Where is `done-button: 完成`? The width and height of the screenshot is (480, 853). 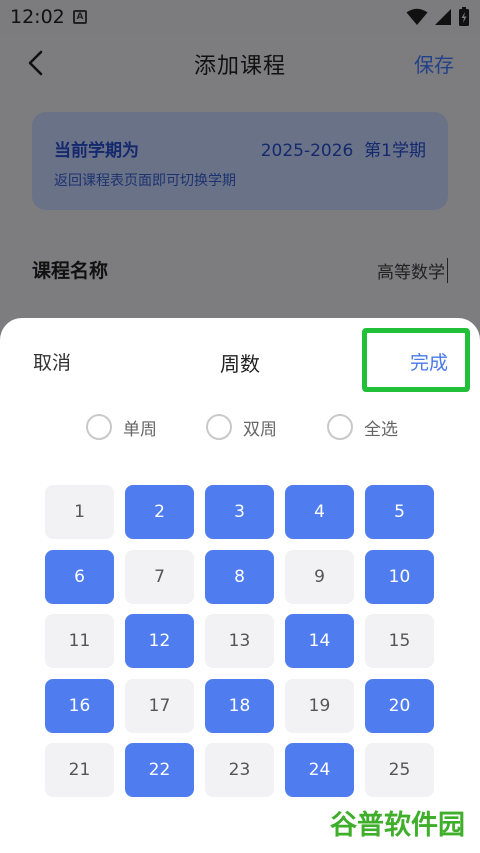
done-button: 完成 is located at coordinates (429, 361).